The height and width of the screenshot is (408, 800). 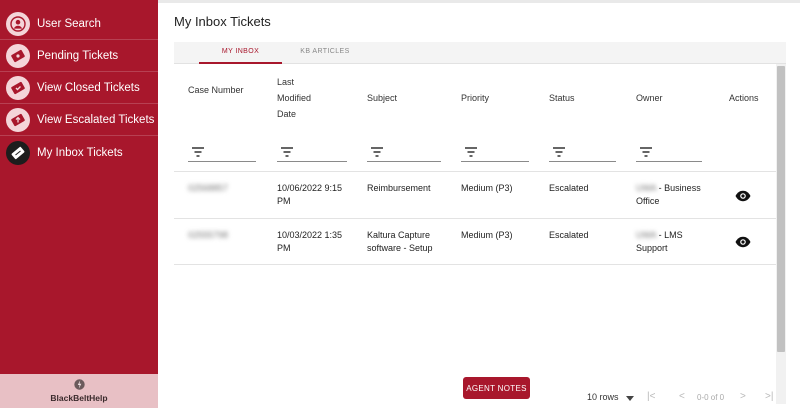 What do you see at coordinates (682, 396) in the screenshot?
I see `previous-page-icon: <` at bounding box center [682, 396].